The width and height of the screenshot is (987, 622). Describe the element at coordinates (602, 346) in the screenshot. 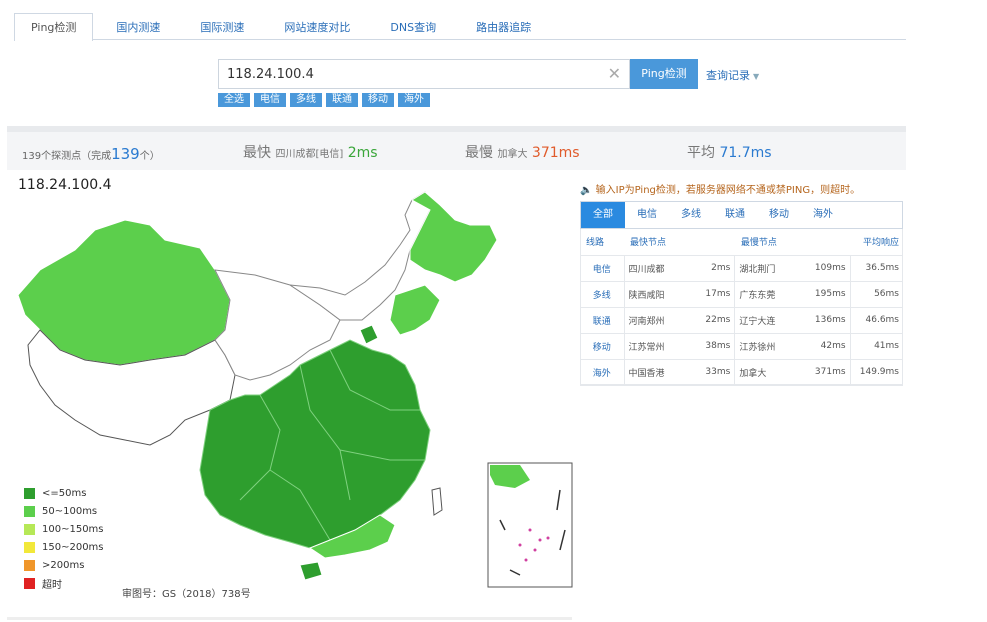

I see `cell-line: 移动` at that location.